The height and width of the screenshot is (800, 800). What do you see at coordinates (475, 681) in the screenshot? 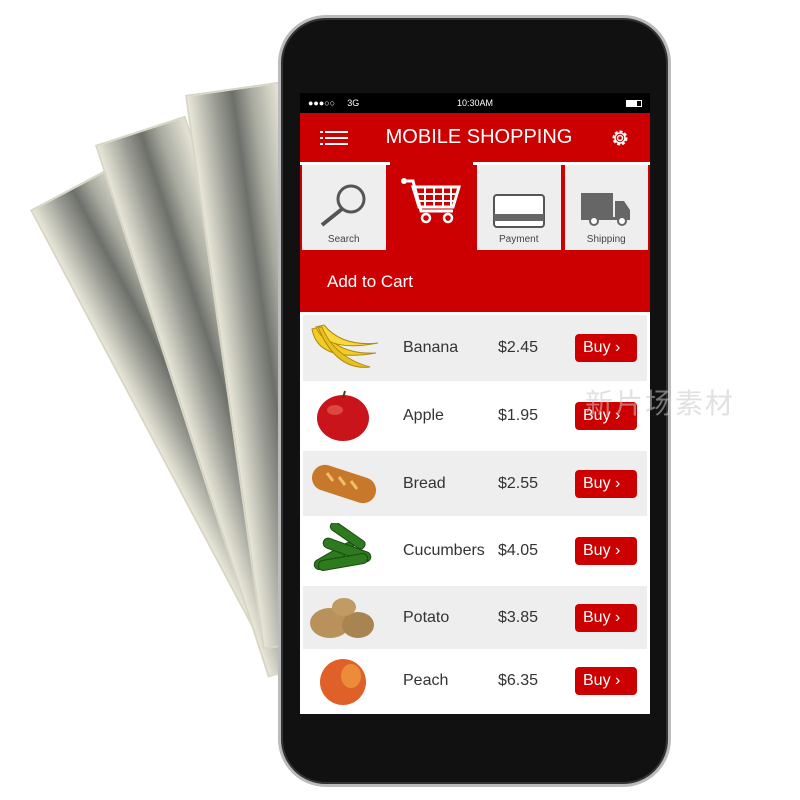
I see `product-row: Peach $6.35 Buy ›` at bounding box center [475, 681].